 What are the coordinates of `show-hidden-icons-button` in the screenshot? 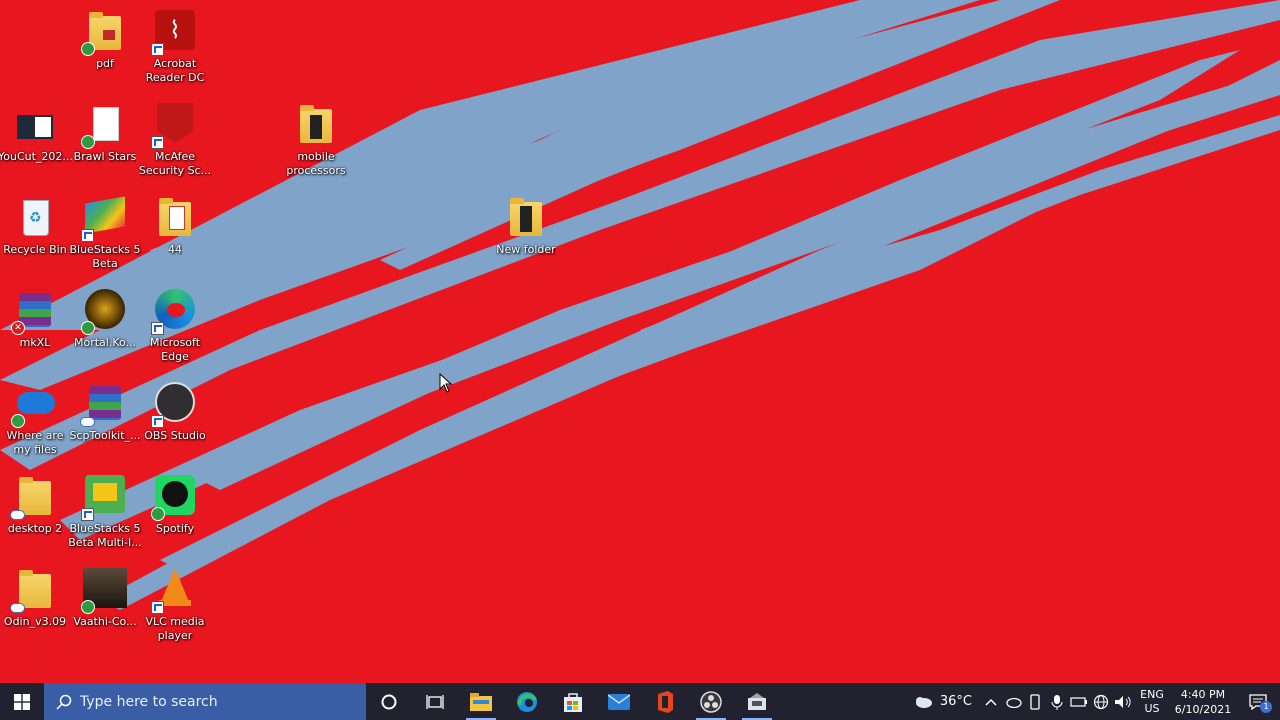 It's located at (991, 701).